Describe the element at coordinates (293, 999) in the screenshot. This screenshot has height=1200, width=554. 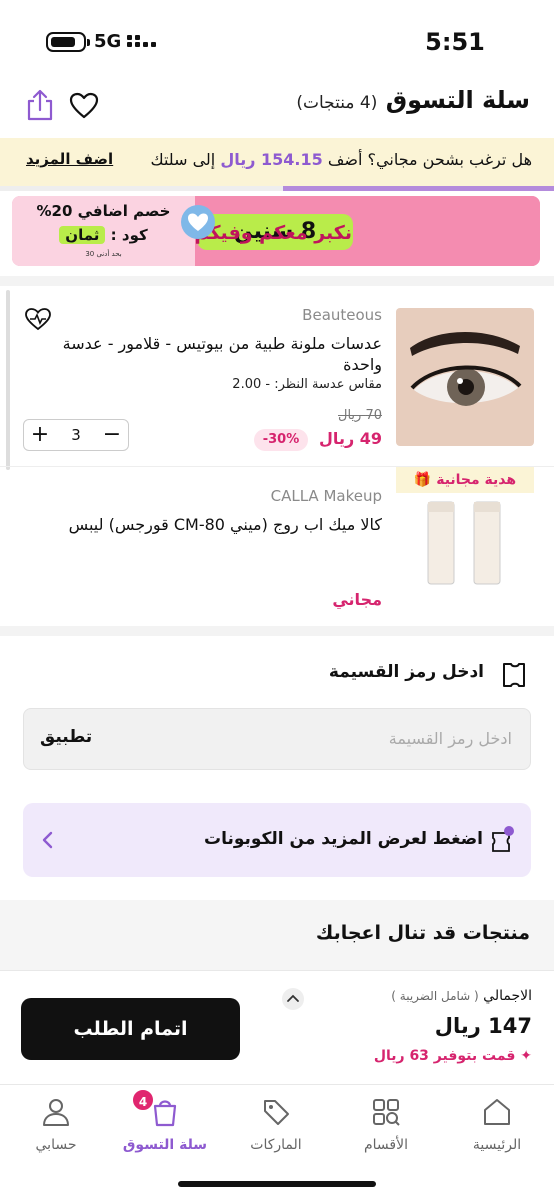
I see `chevron-up-icon` at that location.